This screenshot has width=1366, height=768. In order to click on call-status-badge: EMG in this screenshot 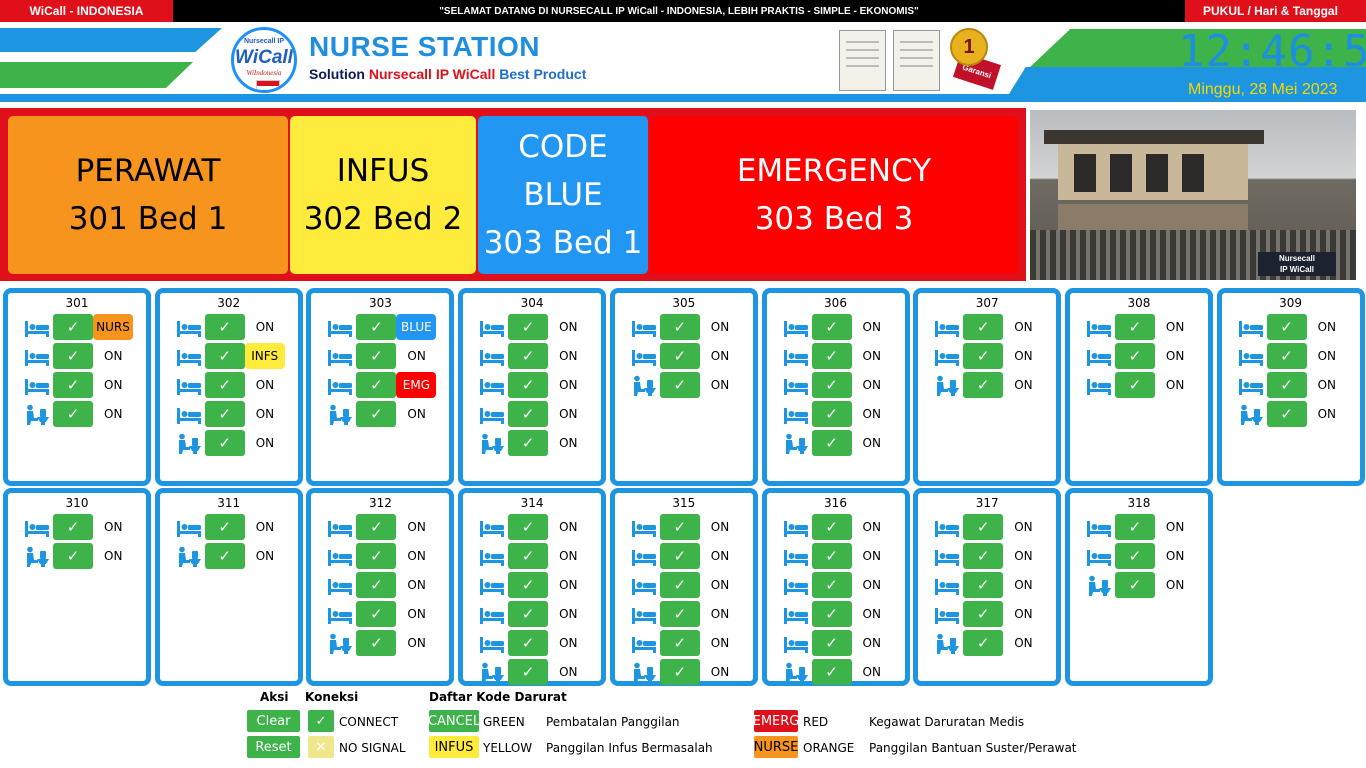, I will do `click(416, 385)`.